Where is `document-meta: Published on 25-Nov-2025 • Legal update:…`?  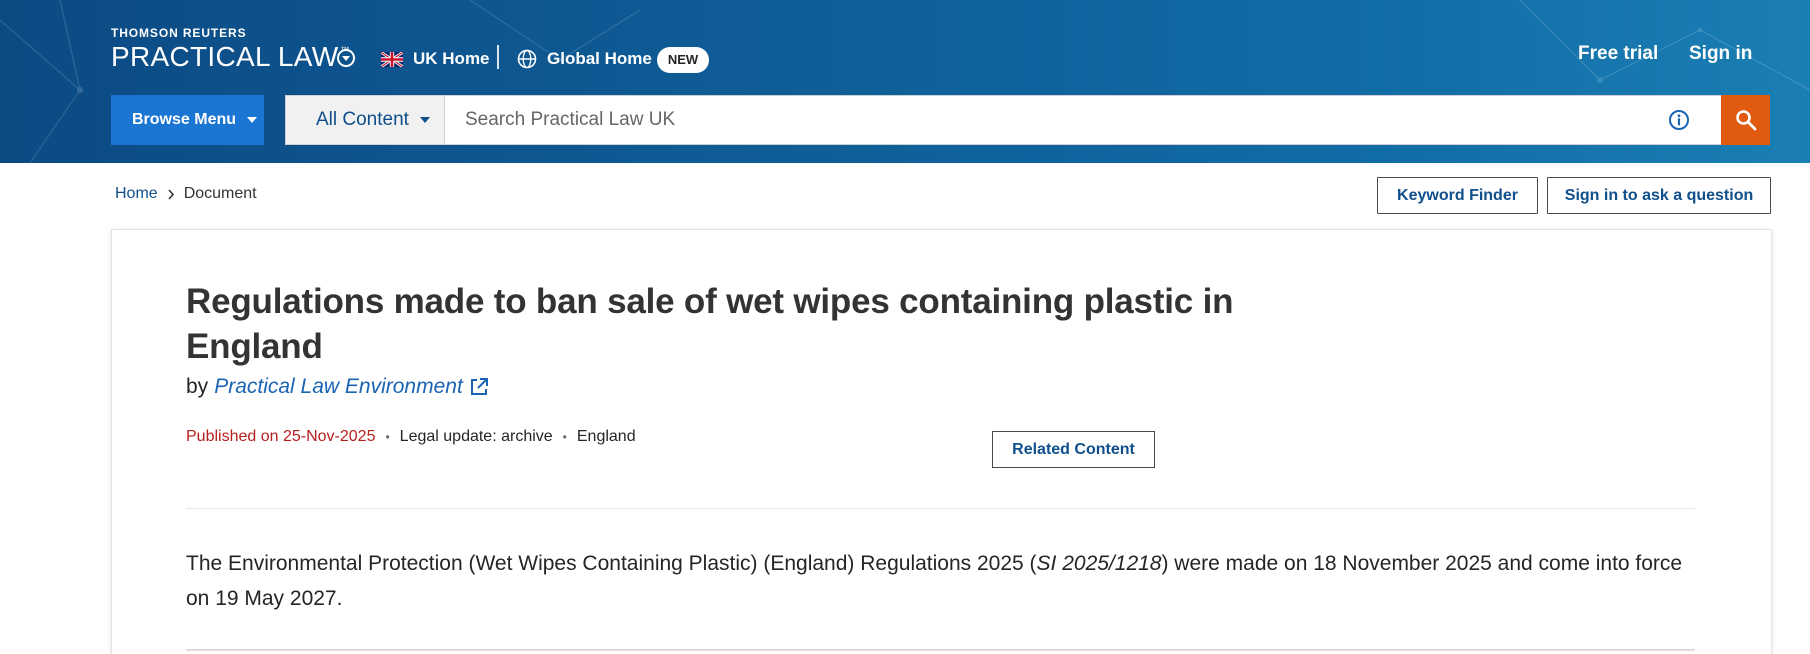
document-meta: Published on 25-Nov-2025 • Legal update:… is located at coordinates (411, 437).